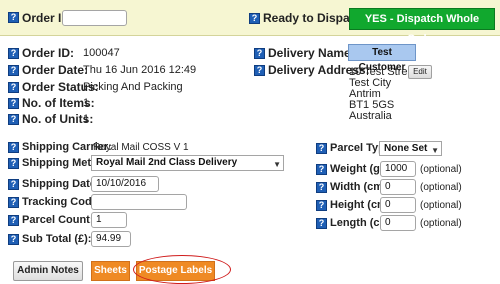 This screenshot has width=500, height=284. I want to click on height-input: 0, so click(398, 205).